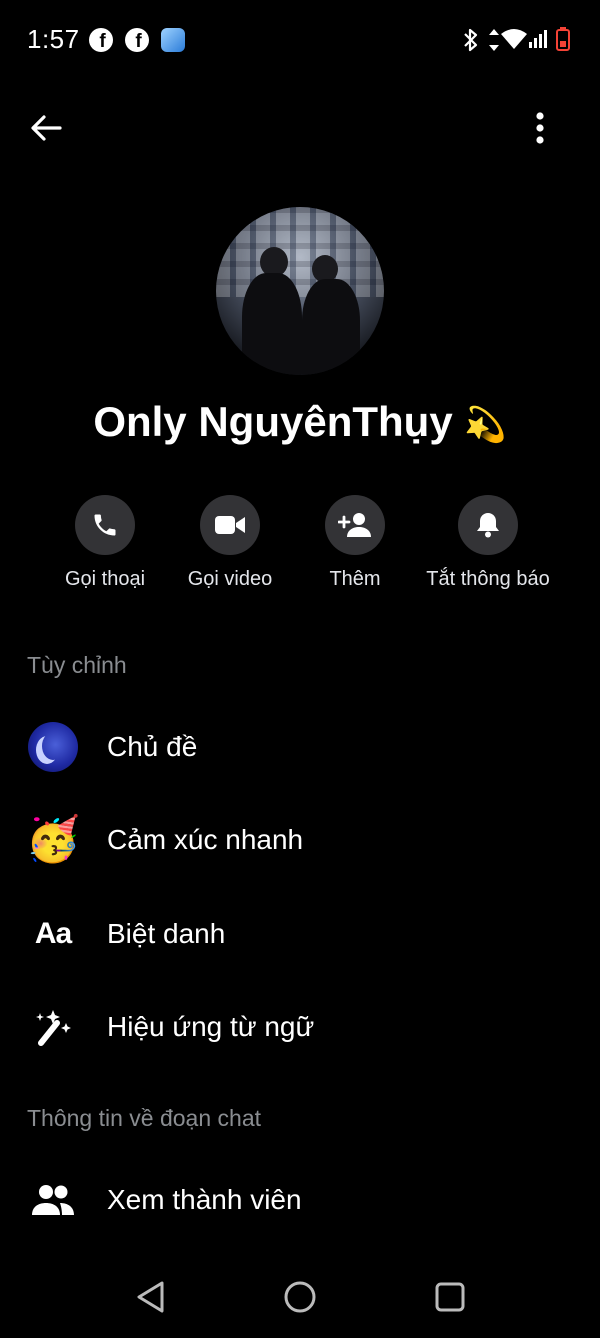 Image resolution: width=600 pixels, height=1338 pixels. I want to click on video-call-button: Gọi video, so click(230, 543).